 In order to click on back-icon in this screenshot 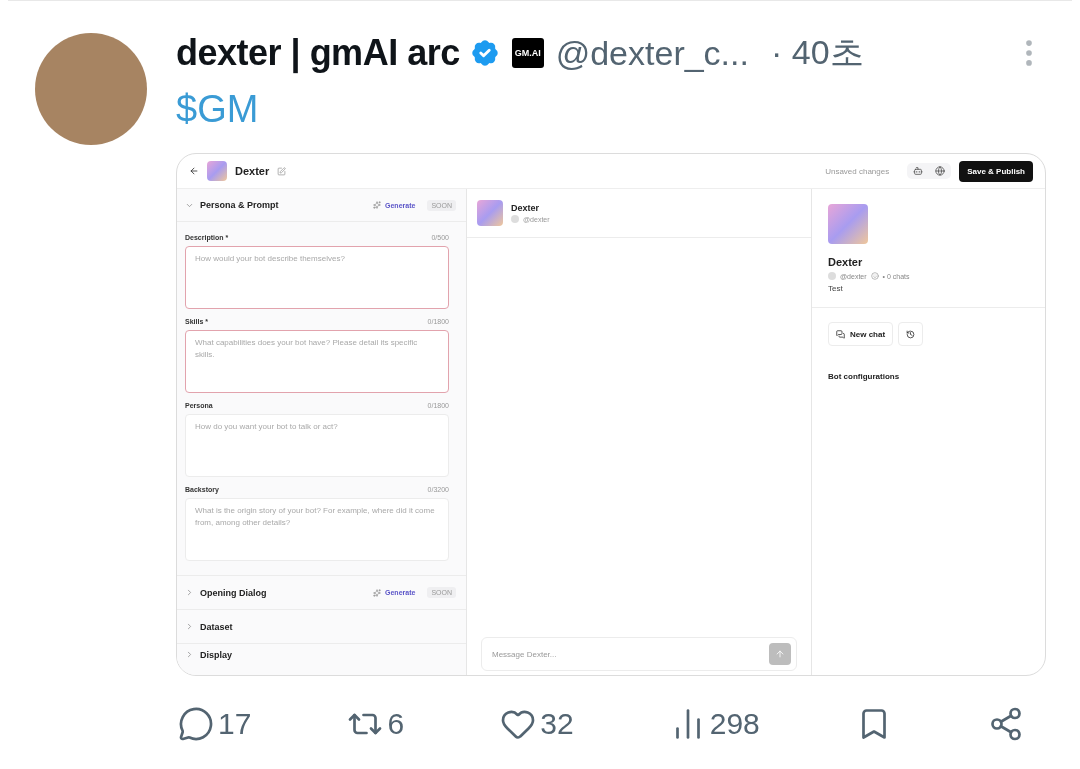, I will do `click(194, 171)`.